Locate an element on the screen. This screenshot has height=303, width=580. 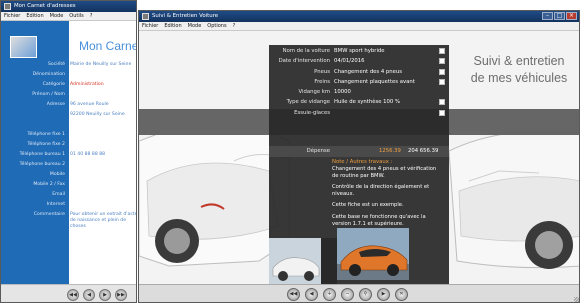
label-tel-fixe-1: Téléphone fixe 1 is located at coordinates (46, 134).